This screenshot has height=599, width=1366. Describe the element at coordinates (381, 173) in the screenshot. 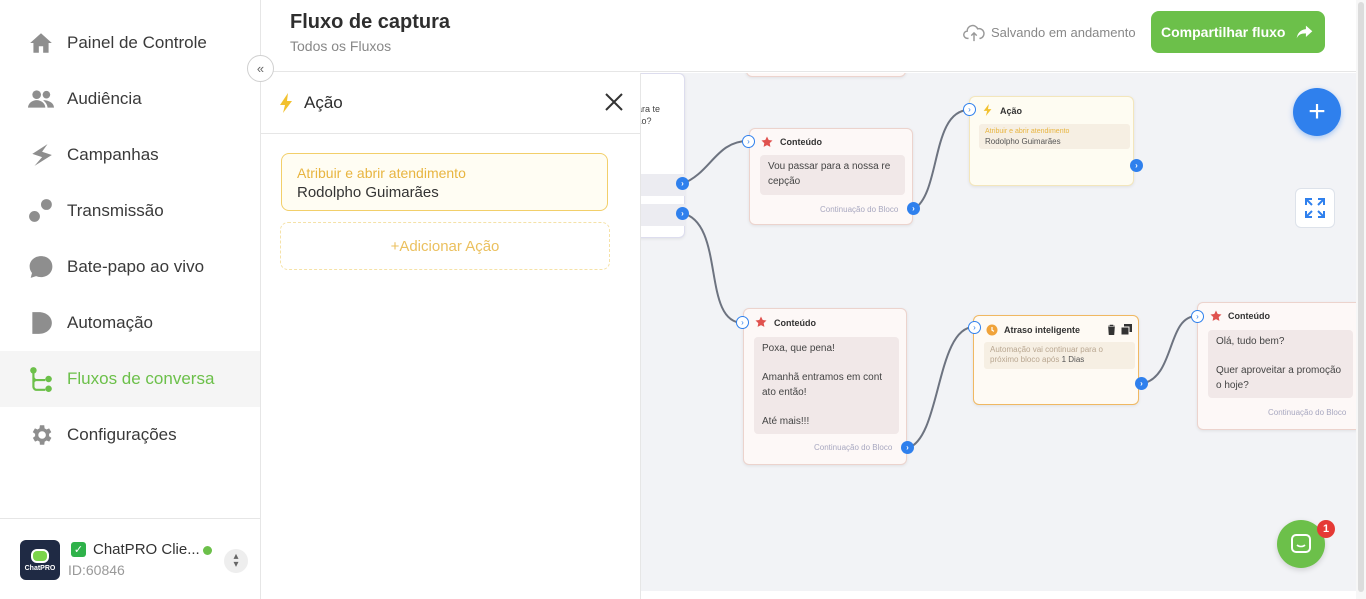

I see `action-card-label: Atribuir e abrir atendimento` at that location.